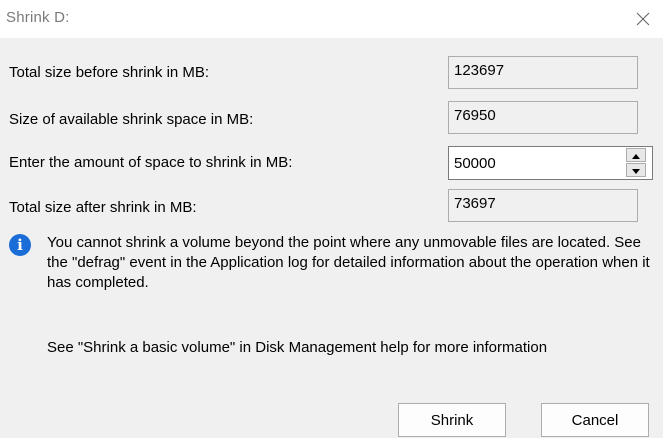 The height and width of the screenshot is (438, 663). Describe the element at coordinates (20, 245) in the screenshot. I see `info-icon: i` at that location.